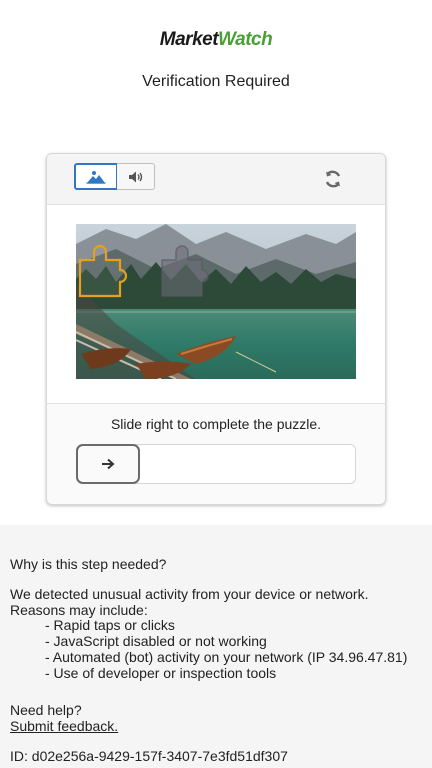  Describe the element at coordinates (79, 610) in the screenshot. I see `info-paragraph-line2: Reasons may include:` at that location.